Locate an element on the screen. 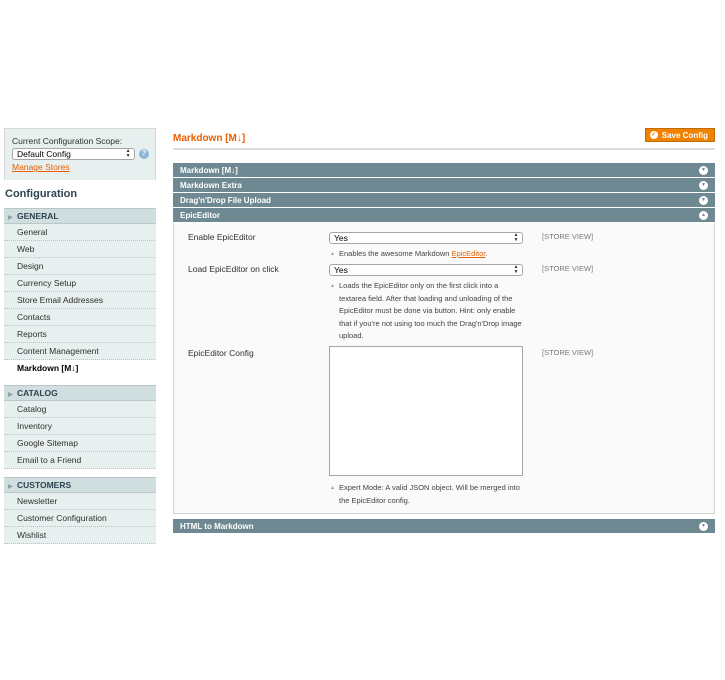 The image size is (725, 680). sidebar-group-head-customers: ▶ CUSTOMERS is located at coordinates (80, 485).